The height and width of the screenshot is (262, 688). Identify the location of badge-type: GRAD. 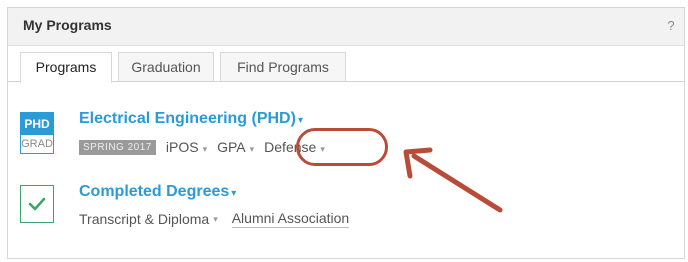
(37, 144).